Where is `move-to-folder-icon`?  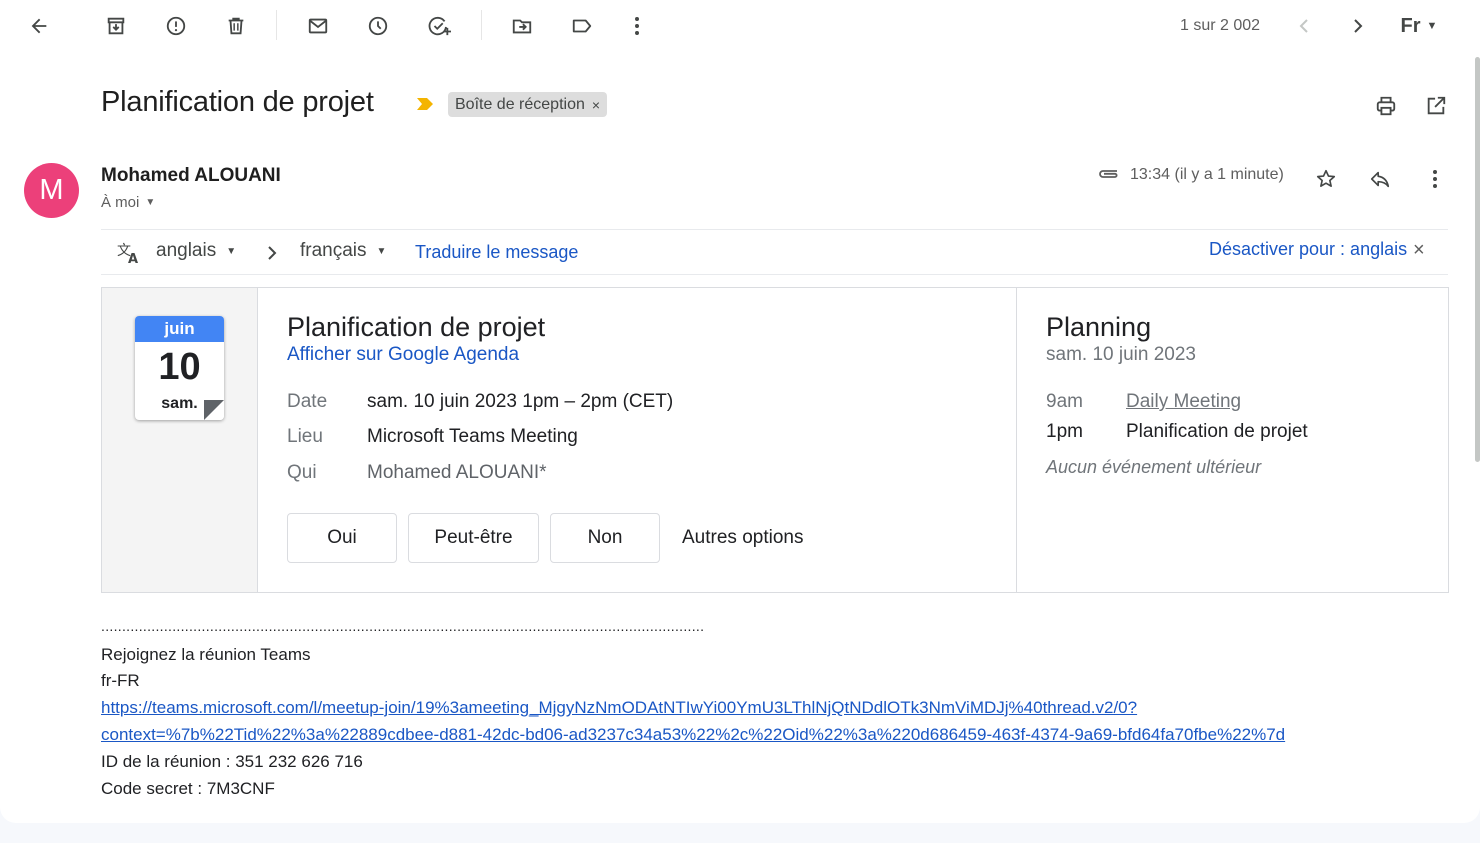
move-to-folder-icon is located at coordinates (522, 26).